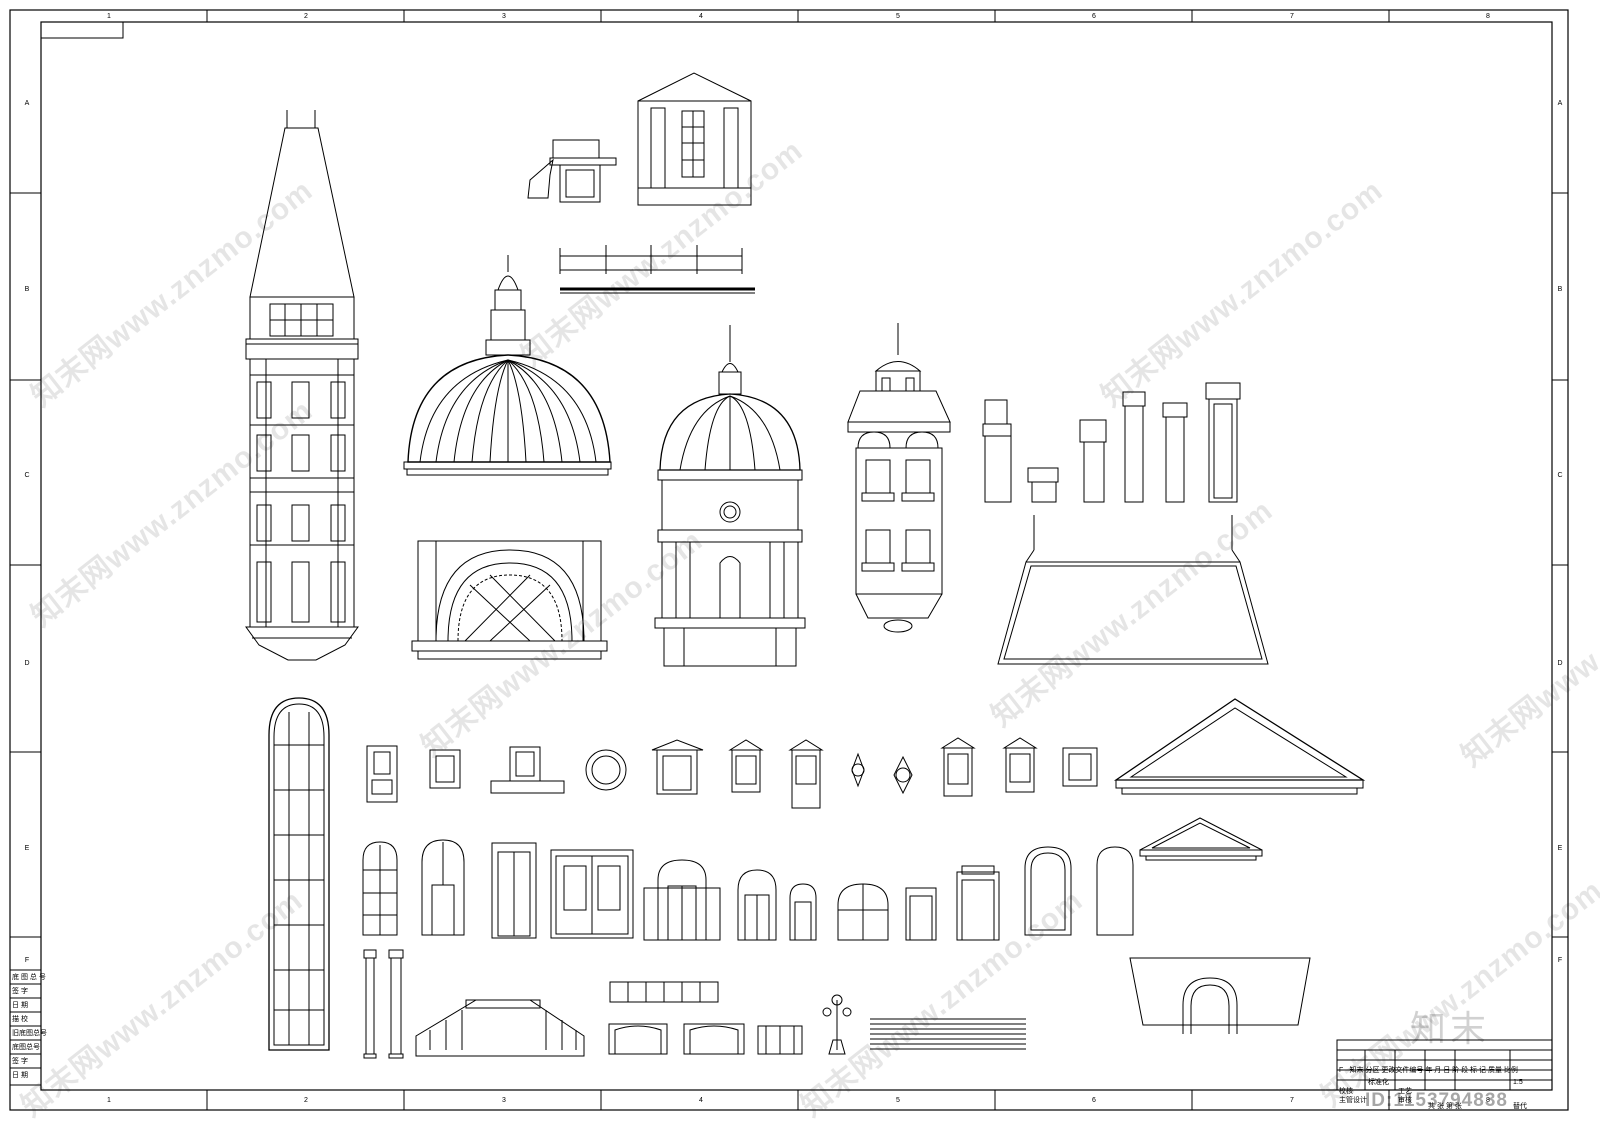 This screenshot has width=1600, height=1137. What do you see at coordinates (1560, 475) in the screenshot?
I see `row-c-right: C` at bounding box center [1560, 475].